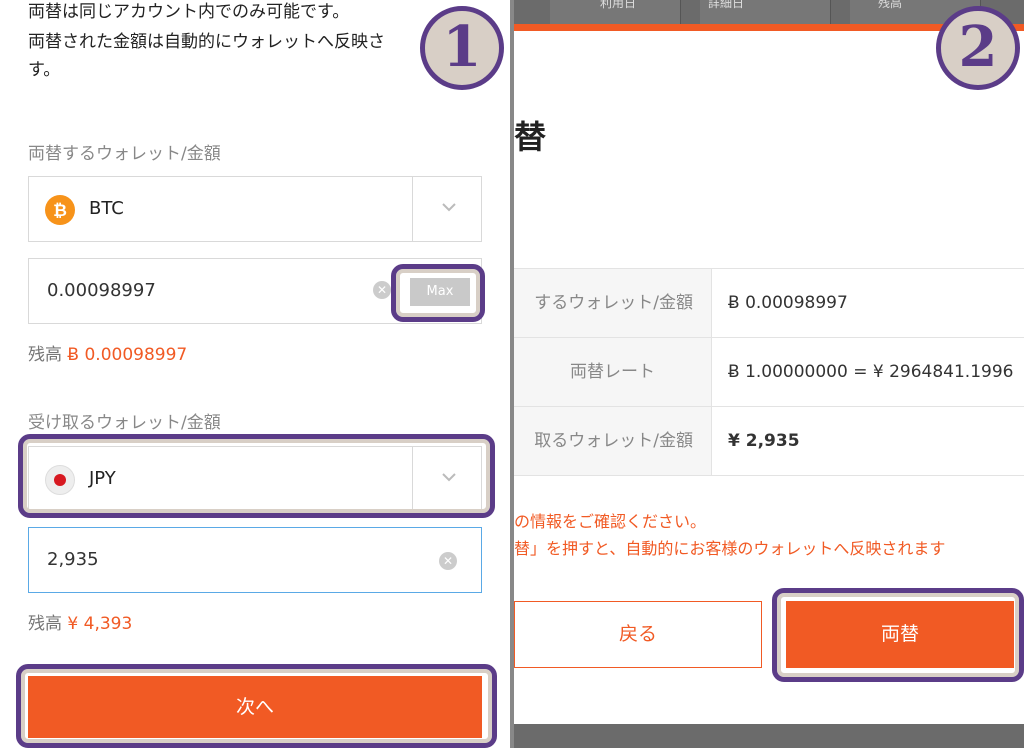  I want to click on from-wallet-select: ₿ BTC, so click(255, 209).